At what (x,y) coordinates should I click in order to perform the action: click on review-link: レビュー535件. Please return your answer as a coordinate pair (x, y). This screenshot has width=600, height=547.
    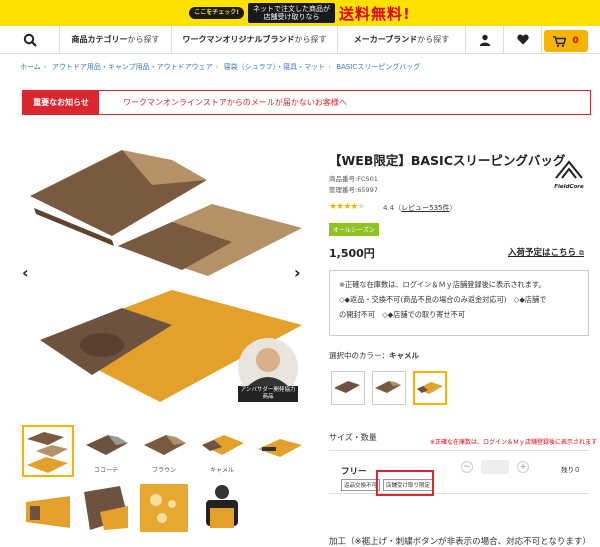
    Looking at the image, I should click on (425, 208).